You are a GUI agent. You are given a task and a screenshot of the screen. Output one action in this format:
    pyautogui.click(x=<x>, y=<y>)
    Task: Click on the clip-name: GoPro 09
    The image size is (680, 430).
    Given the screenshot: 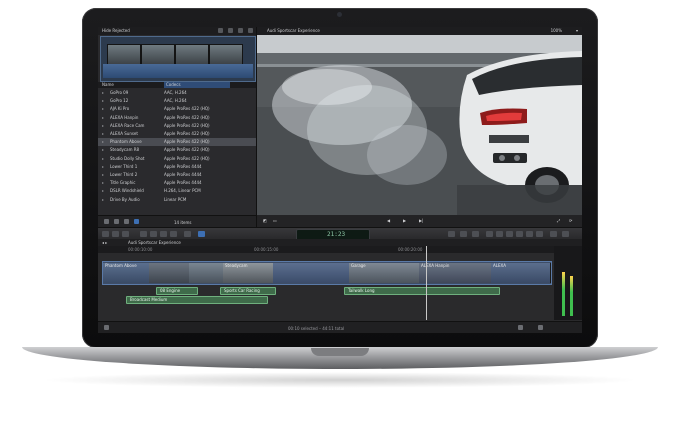 What is the action you would take?
    pyautogui.click(x=119, y=92)
    